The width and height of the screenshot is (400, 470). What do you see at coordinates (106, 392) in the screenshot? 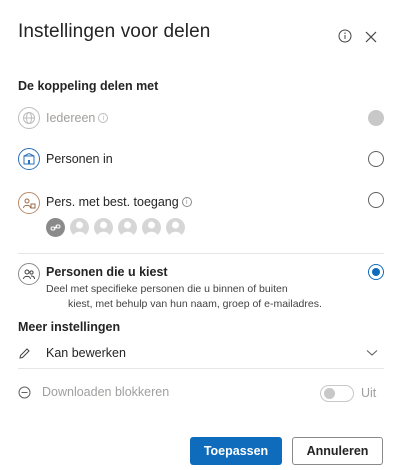
I see `block-download-label: Downloaden blokkeren` at bounding box center [106, 392].